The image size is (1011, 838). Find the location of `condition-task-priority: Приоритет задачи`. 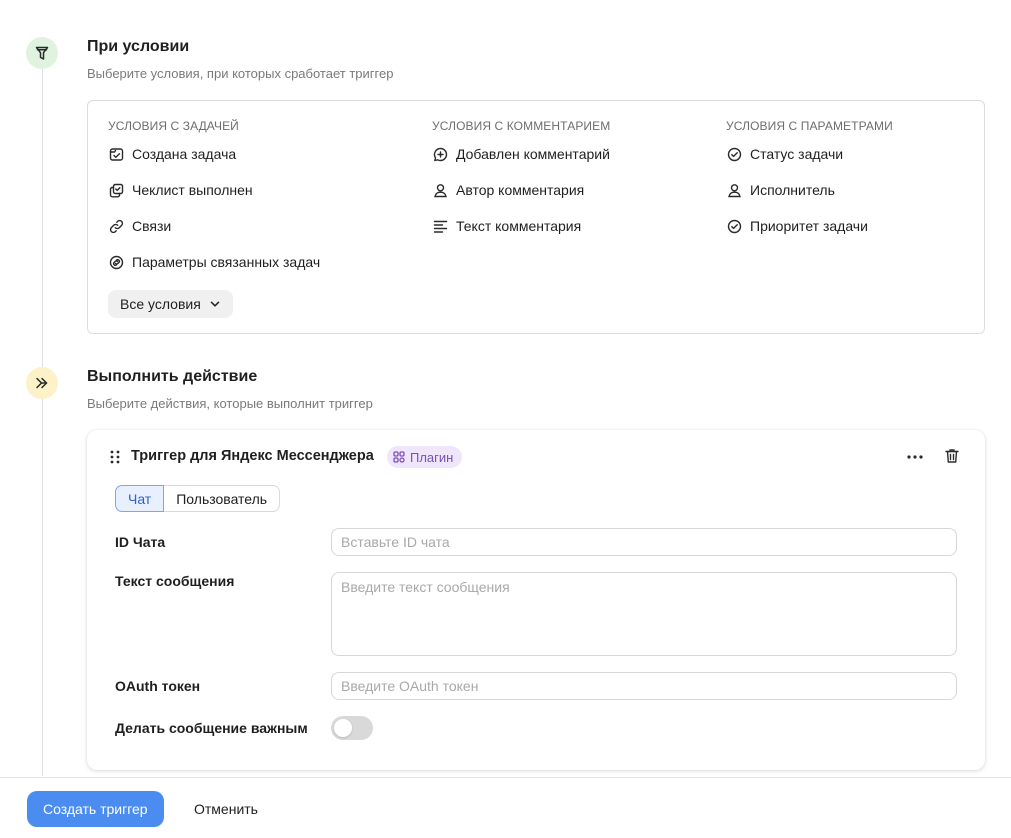

condition-task-priority: Приоритет задачи is located at coordinates (809, 226).